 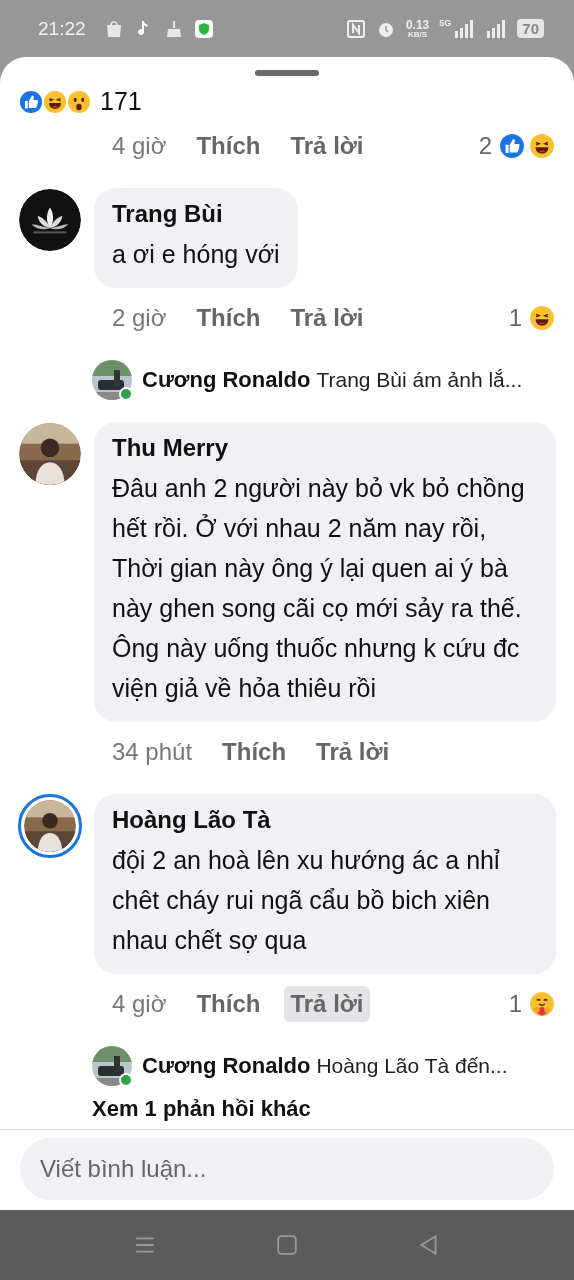 What do you see at coordinates (485, 146) in the screenshot?
I see `reaction-count: 2` at bounding box center [485, 146].